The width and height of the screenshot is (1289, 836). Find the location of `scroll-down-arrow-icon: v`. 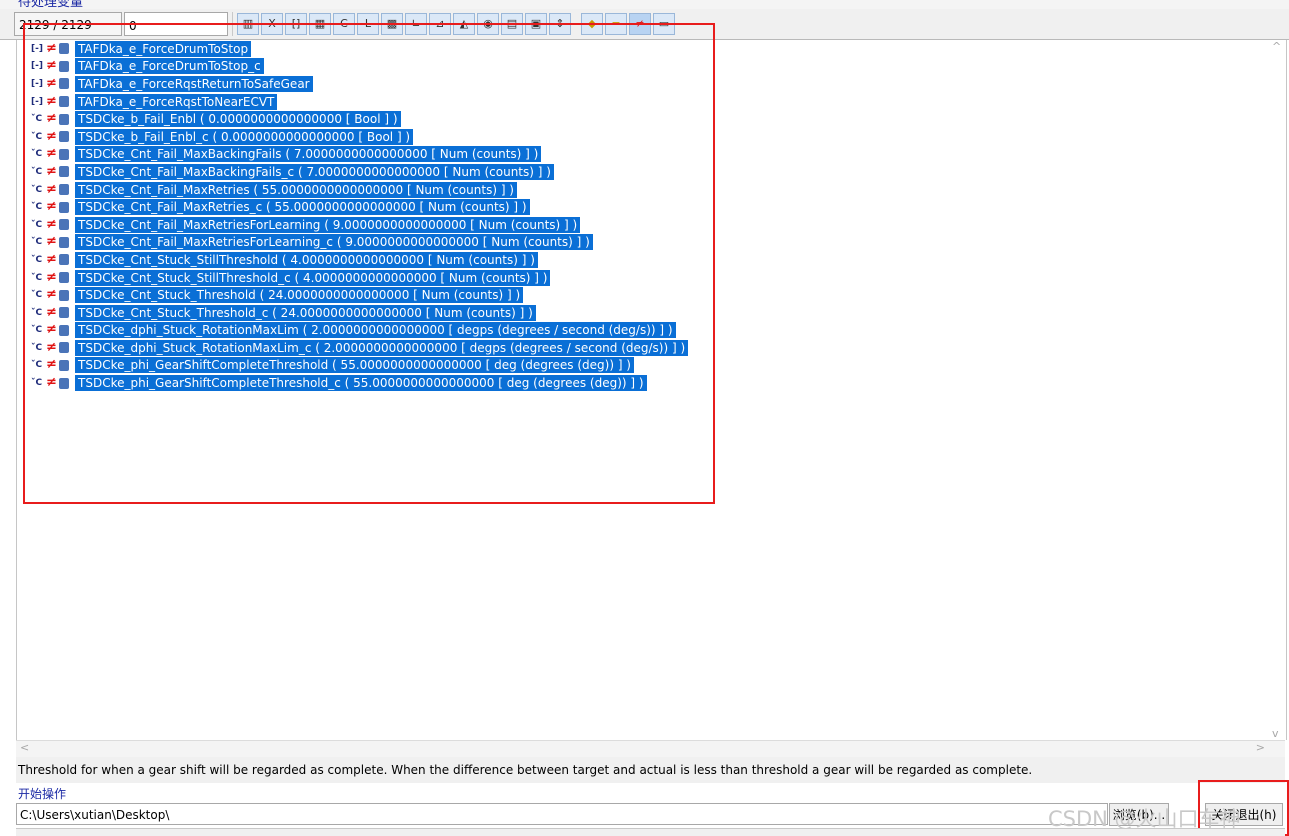

scroll-down-arrow-icon: v is located at coordinates (1275, 733).